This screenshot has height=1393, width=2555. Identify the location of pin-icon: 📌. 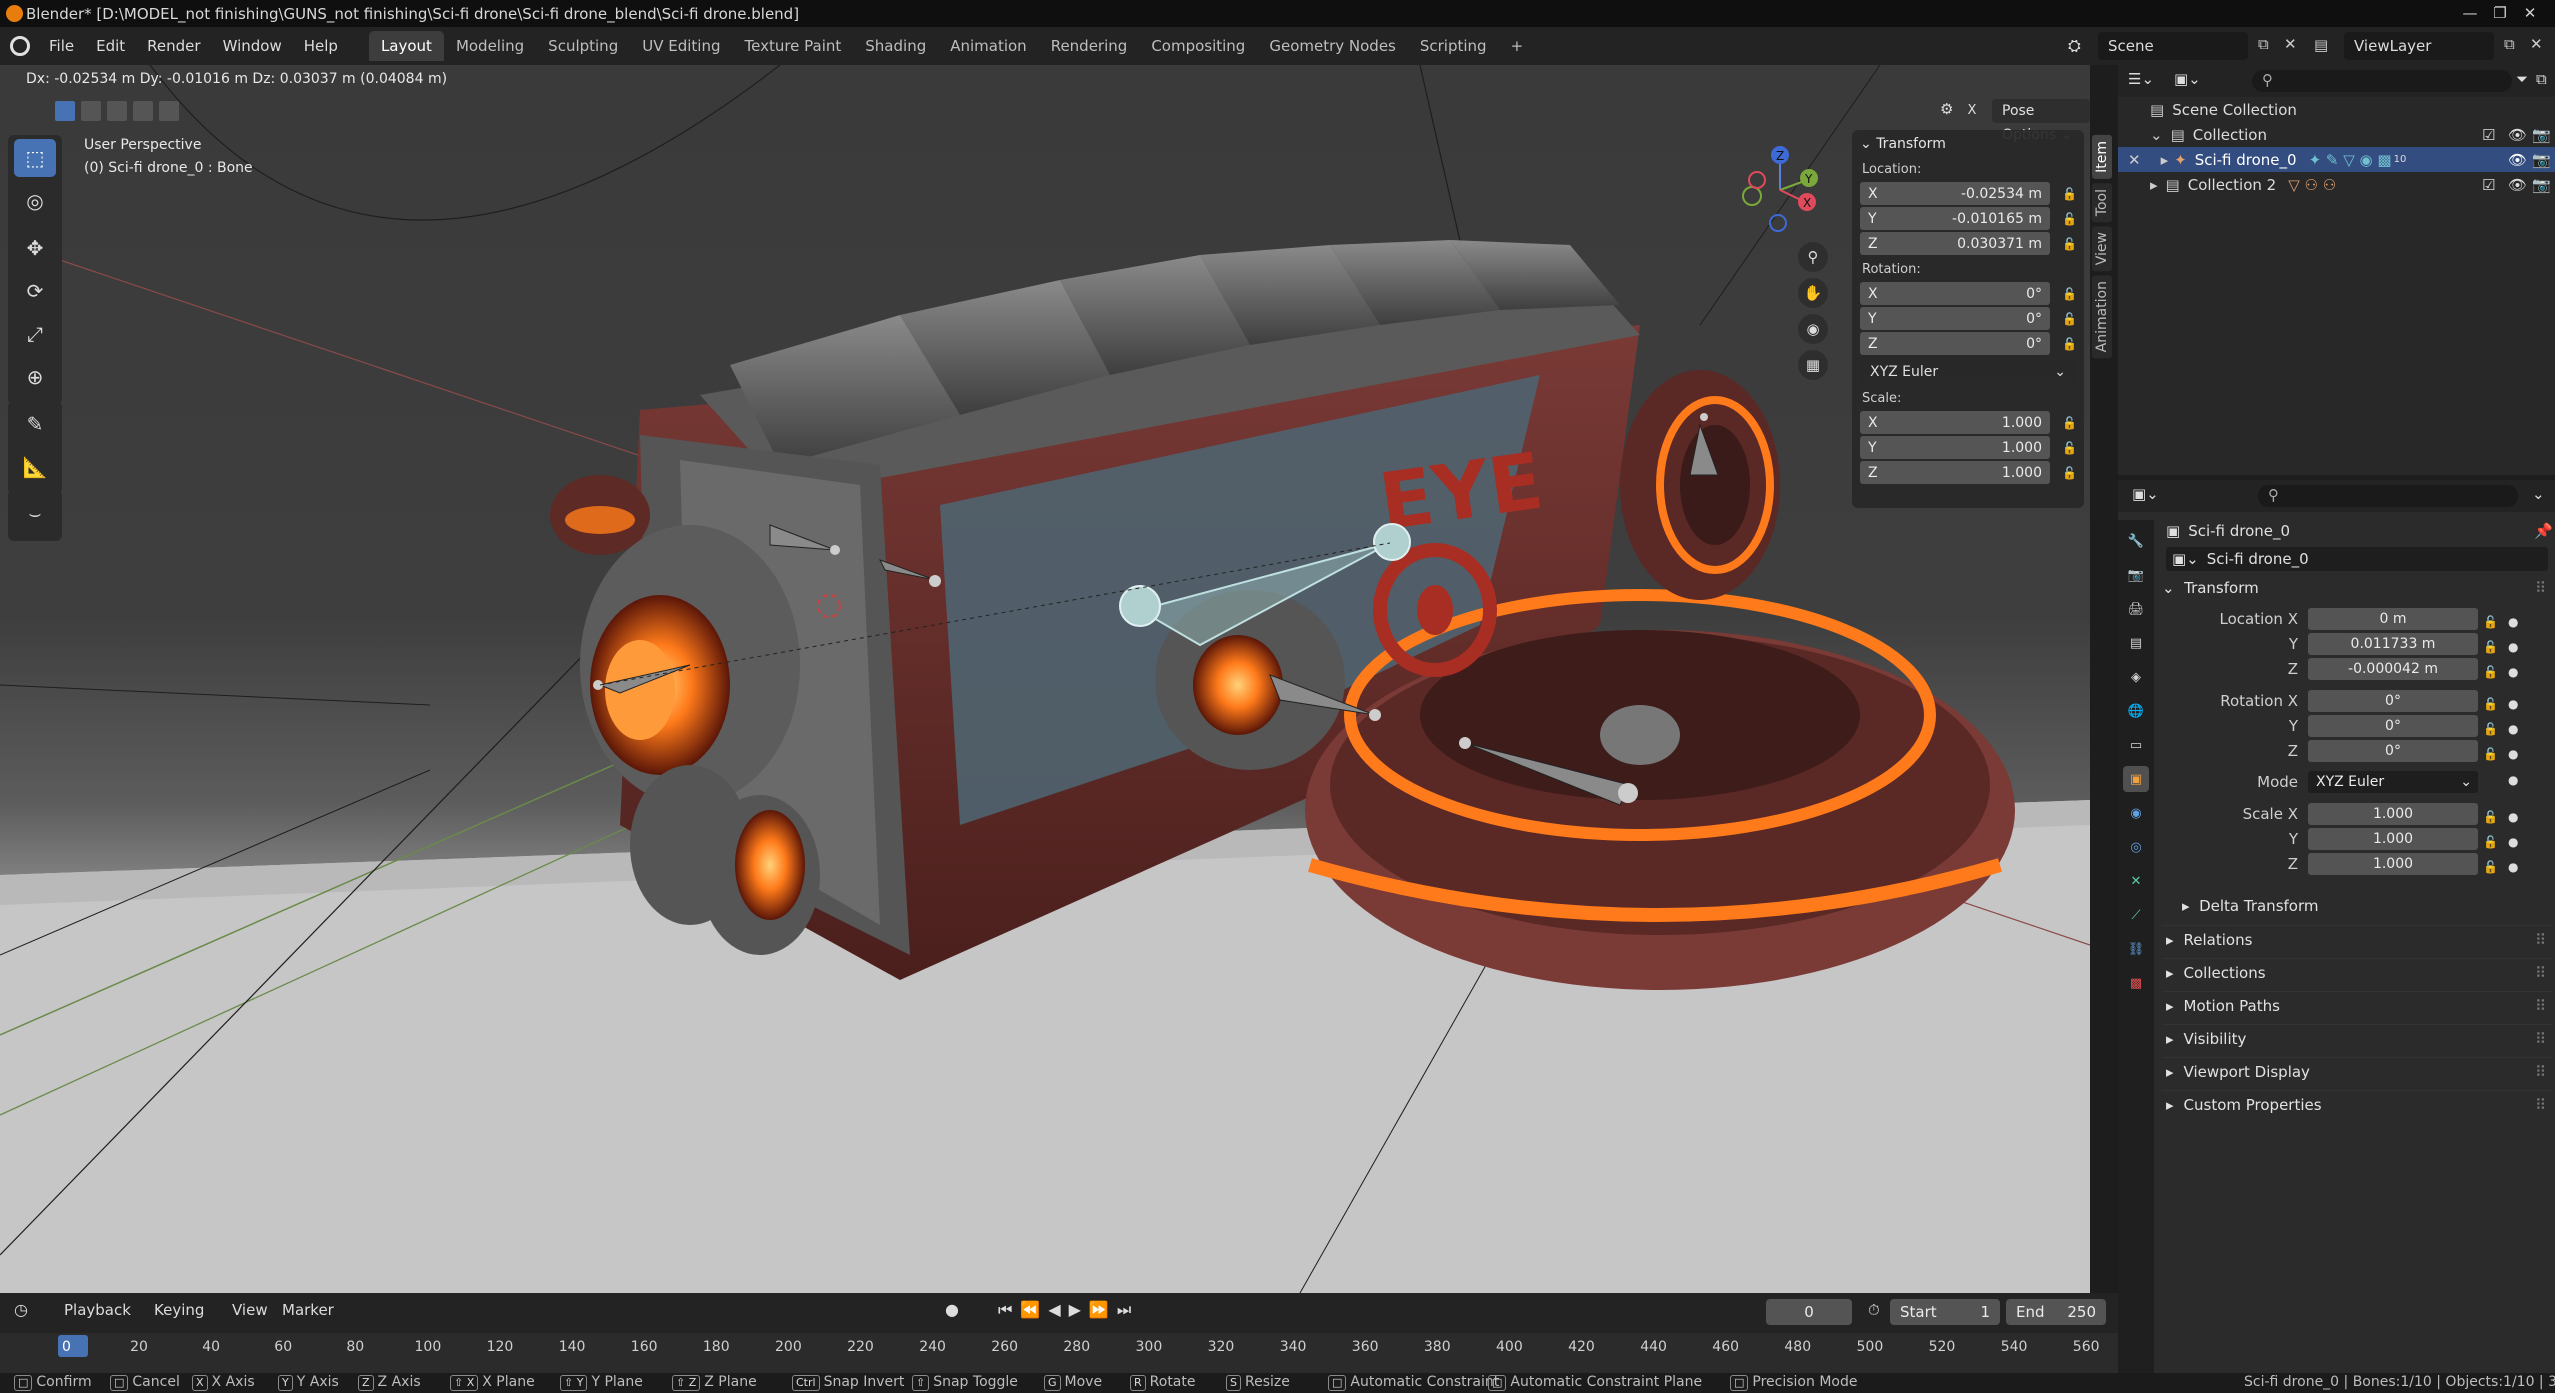
(2543, 531).